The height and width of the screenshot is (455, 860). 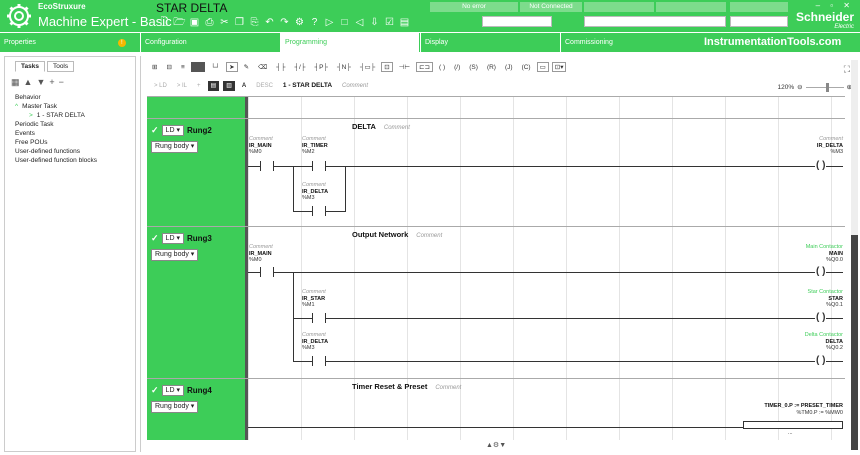 I want to click on tree-item-user-function-blocks: User-defined function blocks, so click(x=56, y=160).